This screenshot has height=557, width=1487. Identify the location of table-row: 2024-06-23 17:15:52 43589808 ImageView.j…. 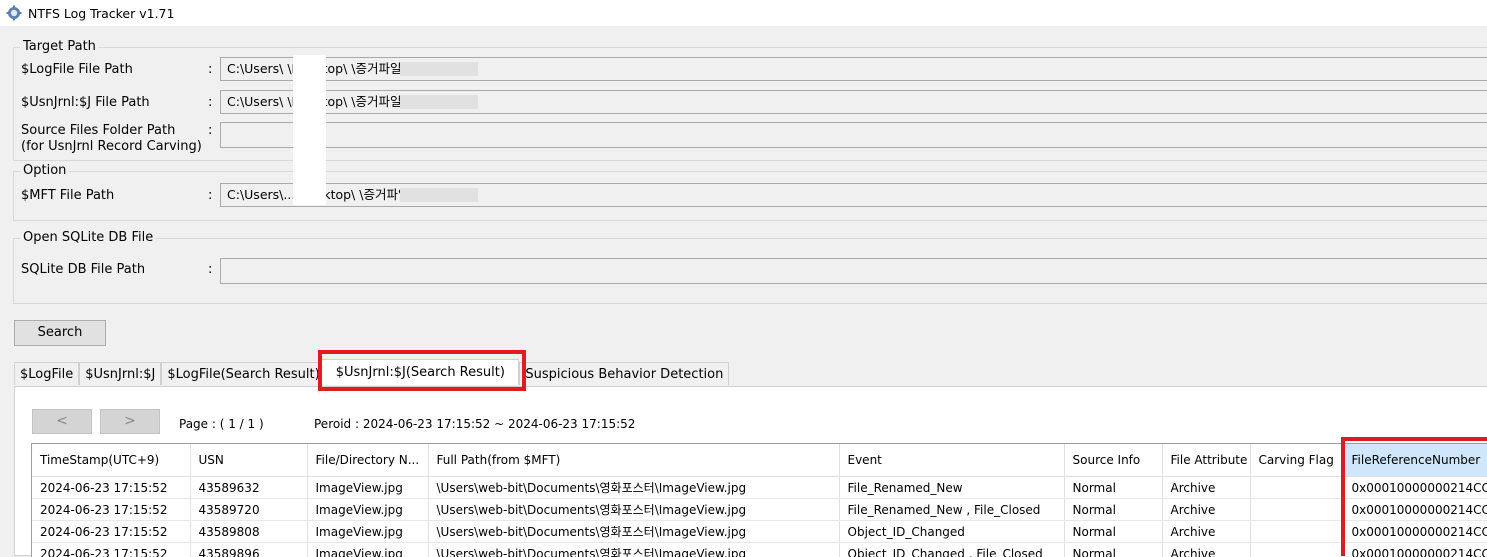
(759, 532).